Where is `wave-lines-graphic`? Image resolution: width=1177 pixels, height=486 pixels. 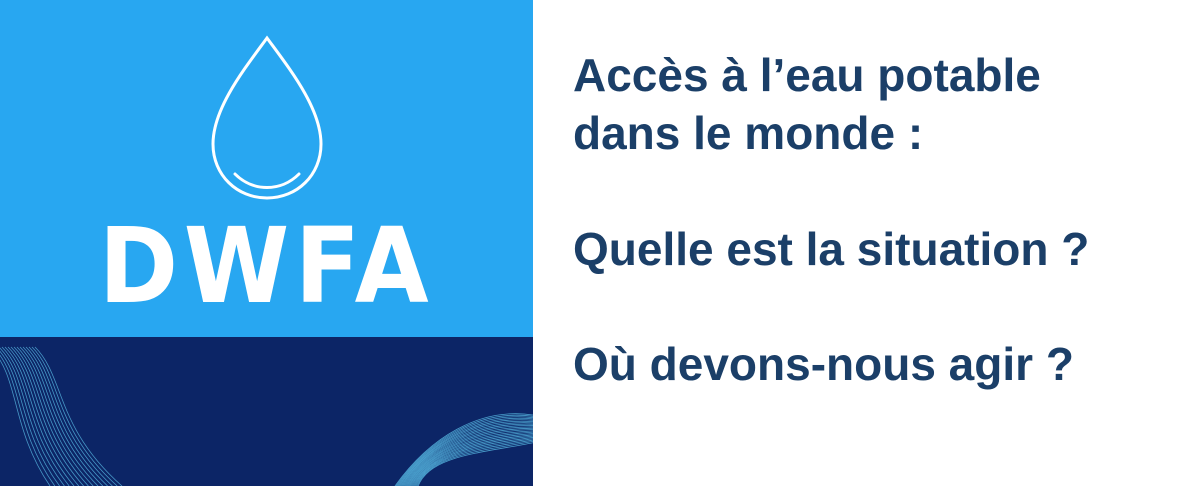
wave-lines-graphic is located at coordinates (266, 416).